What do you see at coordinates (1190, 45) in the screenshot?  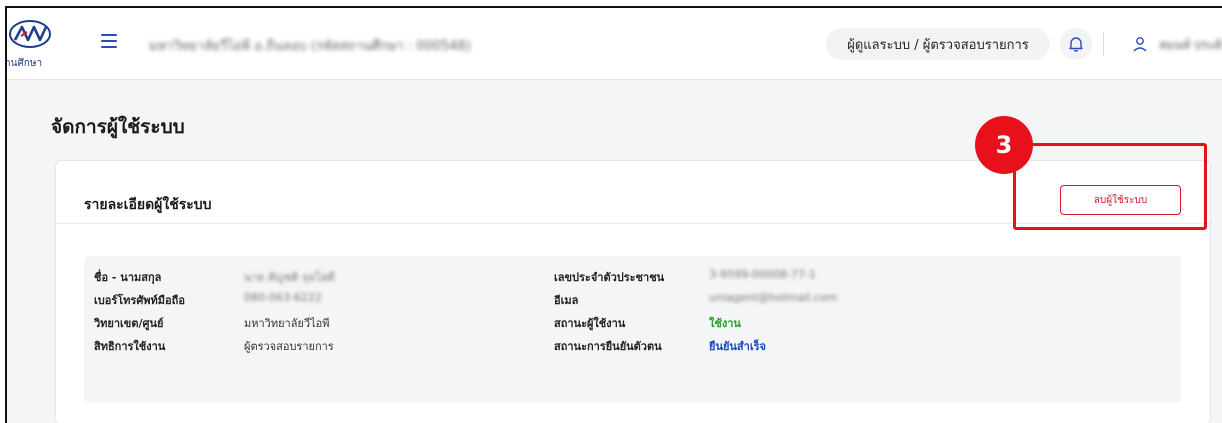 I see `user-name: สมนท์ ประดิ` at bounding box center [1190, 45].